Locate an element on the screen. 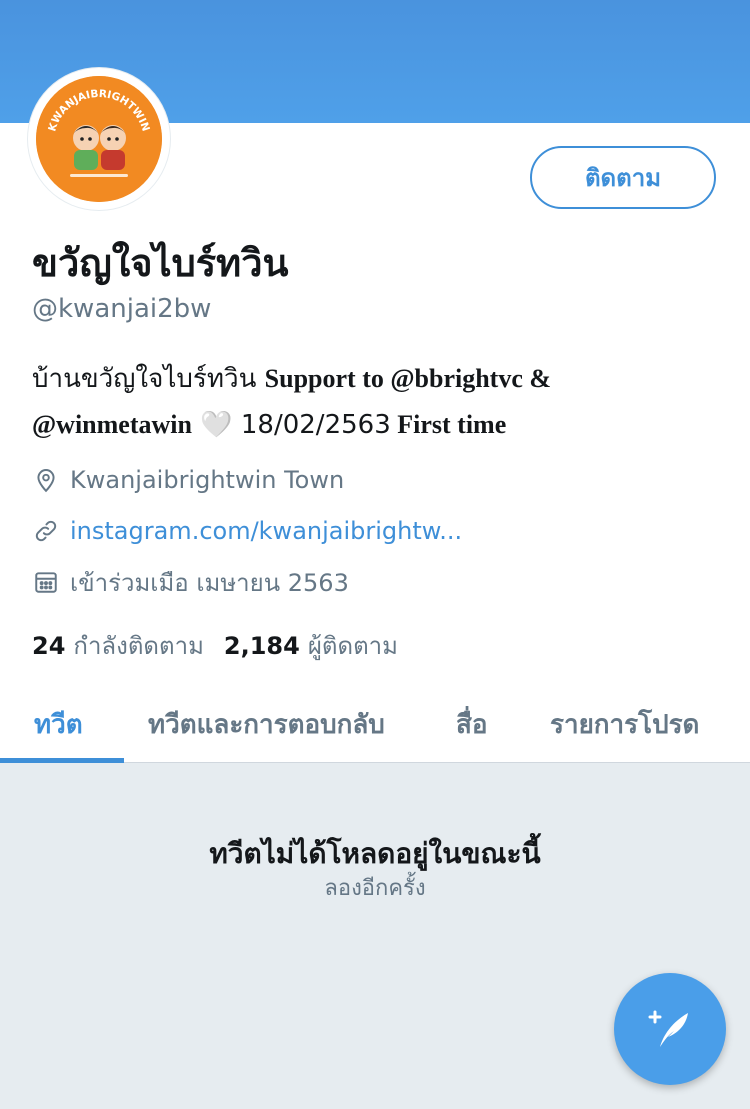 This screenshot has width=750, height=1109. followers-label: ผู้ติดตาม is located at coordinates (352, 646).